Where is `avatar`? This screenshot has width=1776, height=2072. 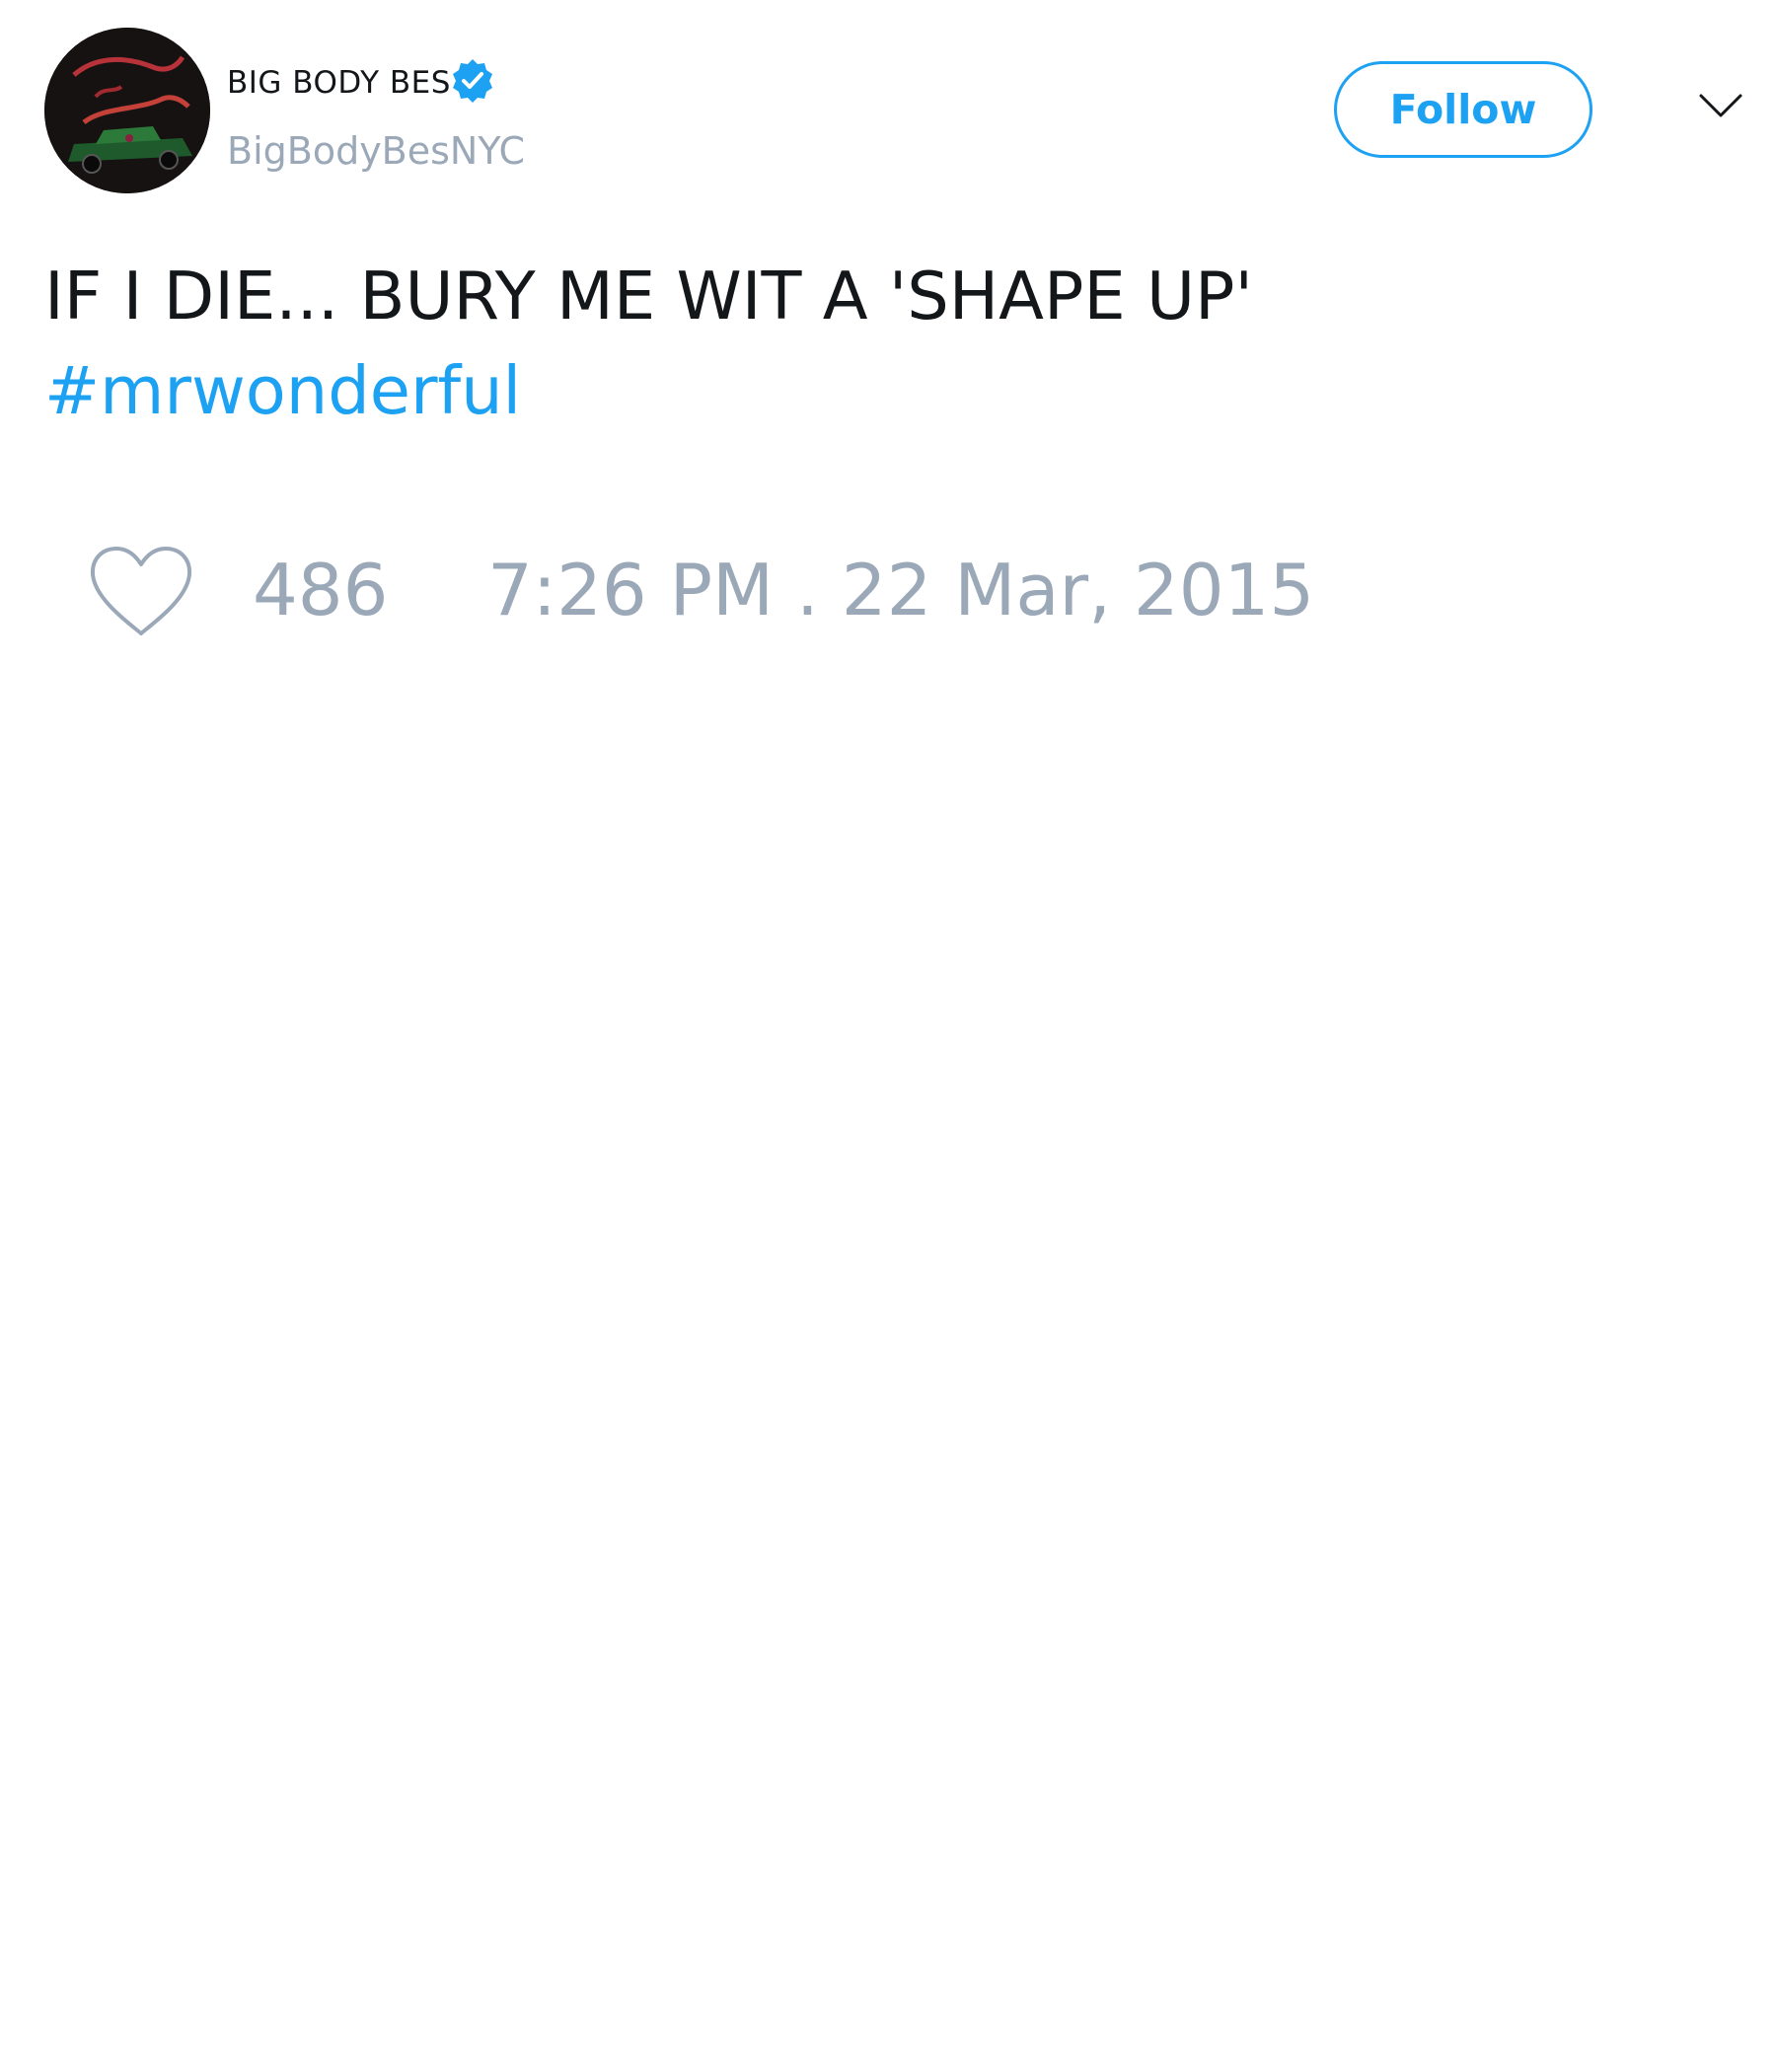
avatar is located at coordinates (127, 111).